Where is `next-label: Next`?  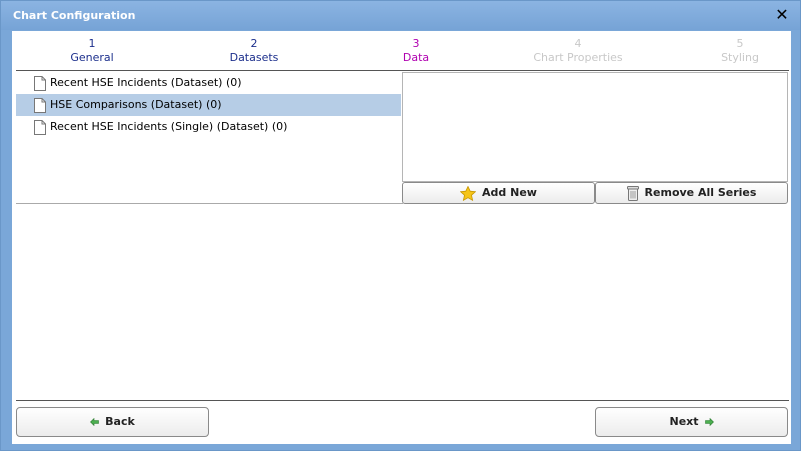 next-label: Next is located at coordinates (684, 421).